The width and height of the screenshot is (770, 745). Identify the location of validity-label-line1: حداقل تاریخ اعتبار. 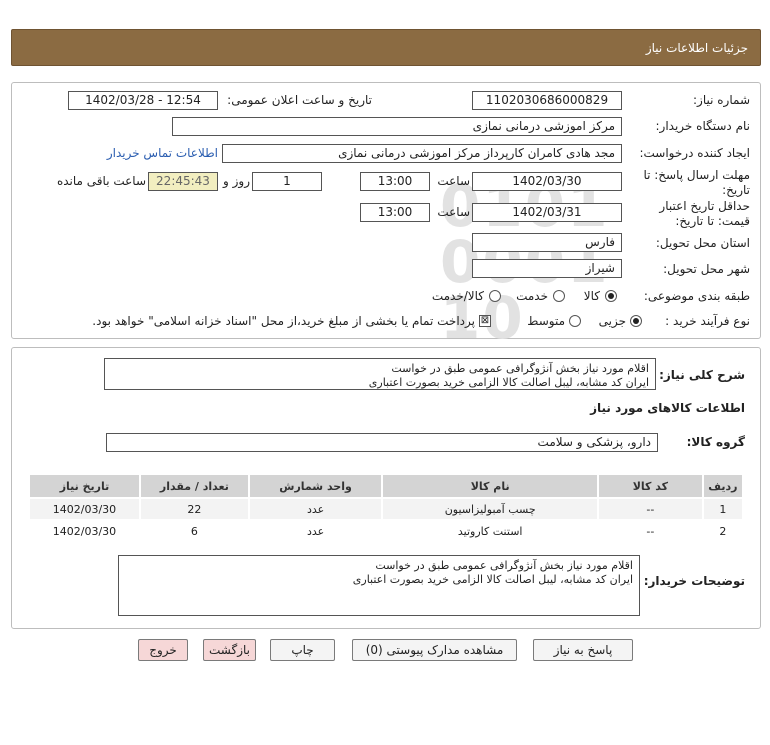
(704, 206).